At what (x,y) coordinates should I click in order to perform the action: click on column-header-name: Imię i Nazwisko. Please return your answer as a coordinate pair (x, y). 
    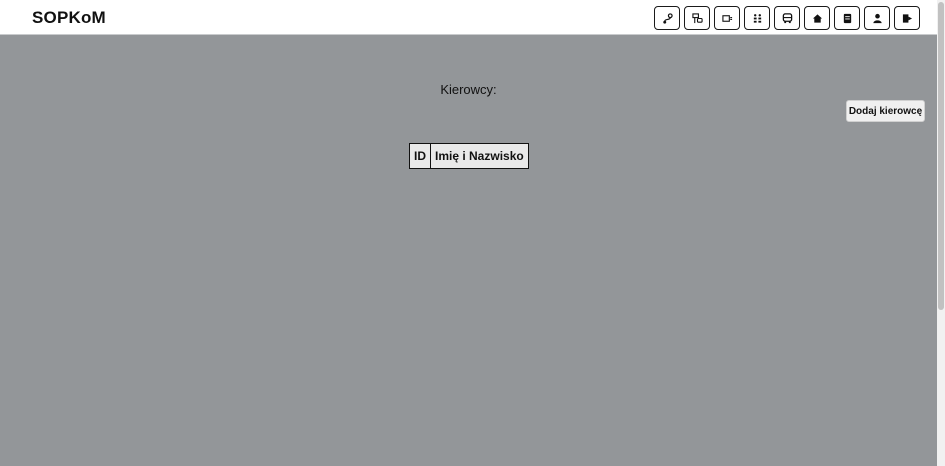
    Looking at the image, I should click on (479, 156).